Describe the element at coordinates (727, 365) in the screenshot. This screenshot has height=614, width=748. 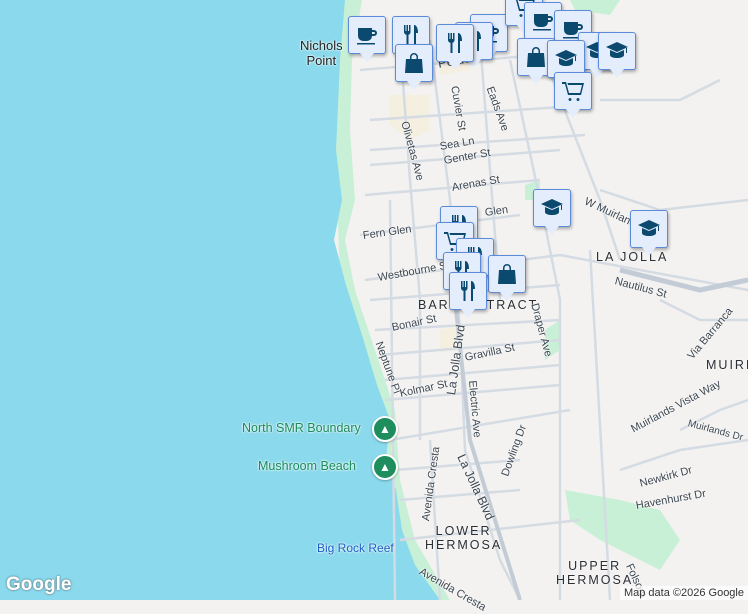
I see `area-label-muirlands: MUIRL` at that location.